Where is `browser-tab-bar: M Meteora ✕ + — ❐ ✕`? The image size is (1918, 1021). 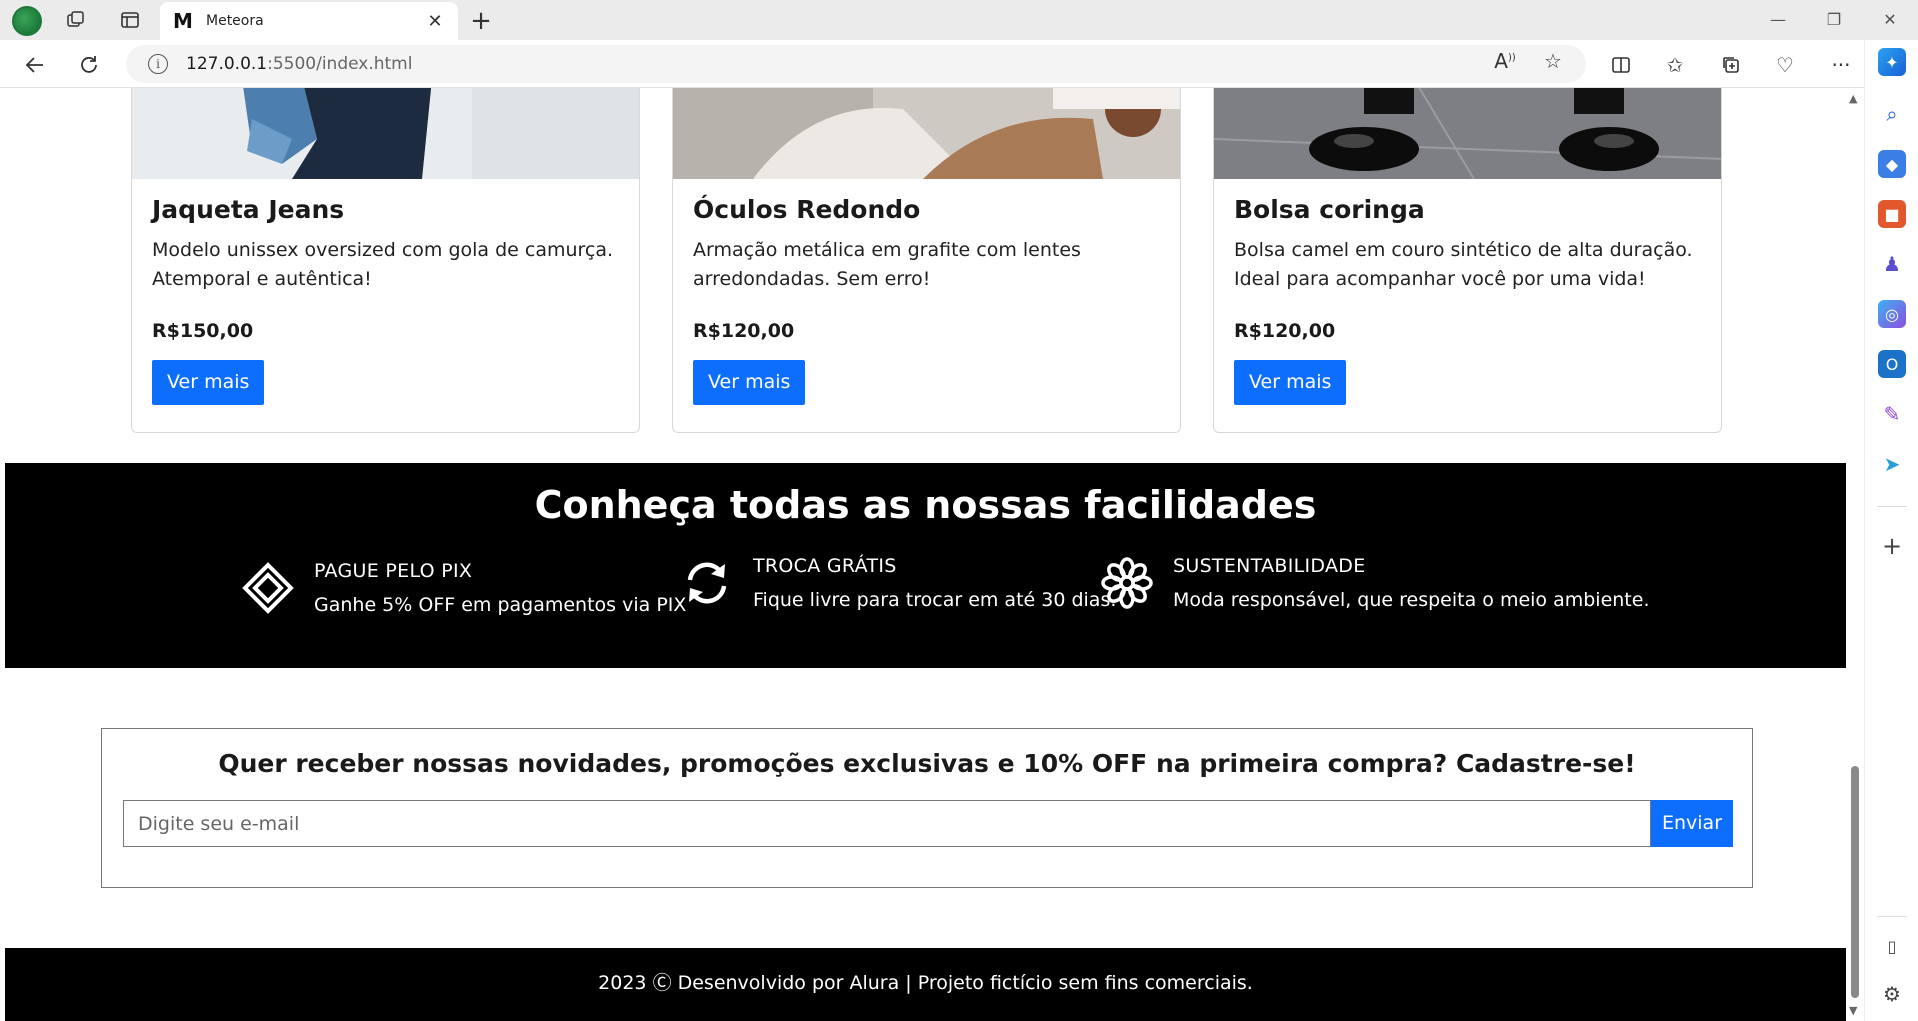
browser-tab-bar: M Meteora ✕ + — ❐ ✕ is located at coordinates (959, 20).